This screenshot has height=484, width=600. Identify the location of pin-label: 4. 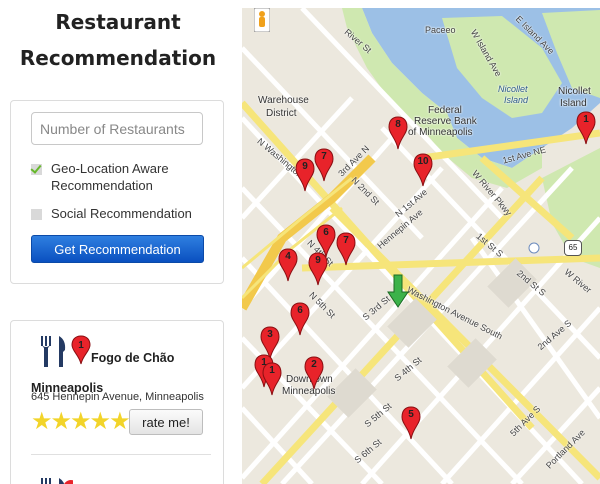
(288, 256).